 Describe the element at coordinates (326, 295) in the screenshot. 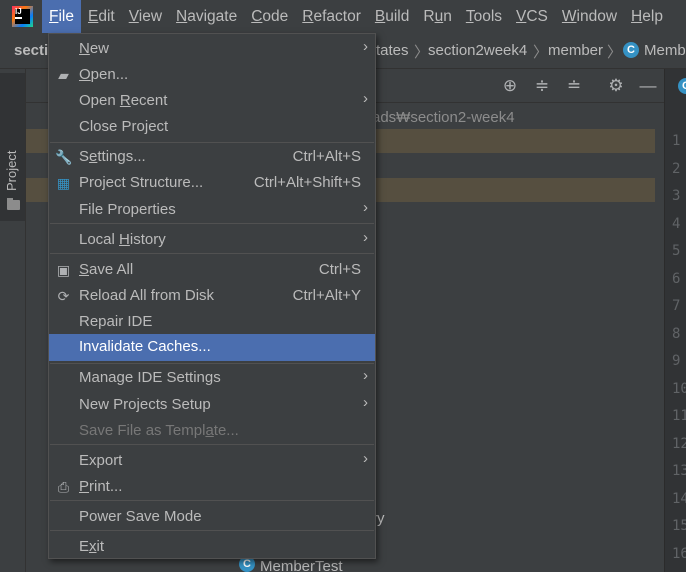

I see `shortcut-label: Ctrl+Alt+Y` at that location.